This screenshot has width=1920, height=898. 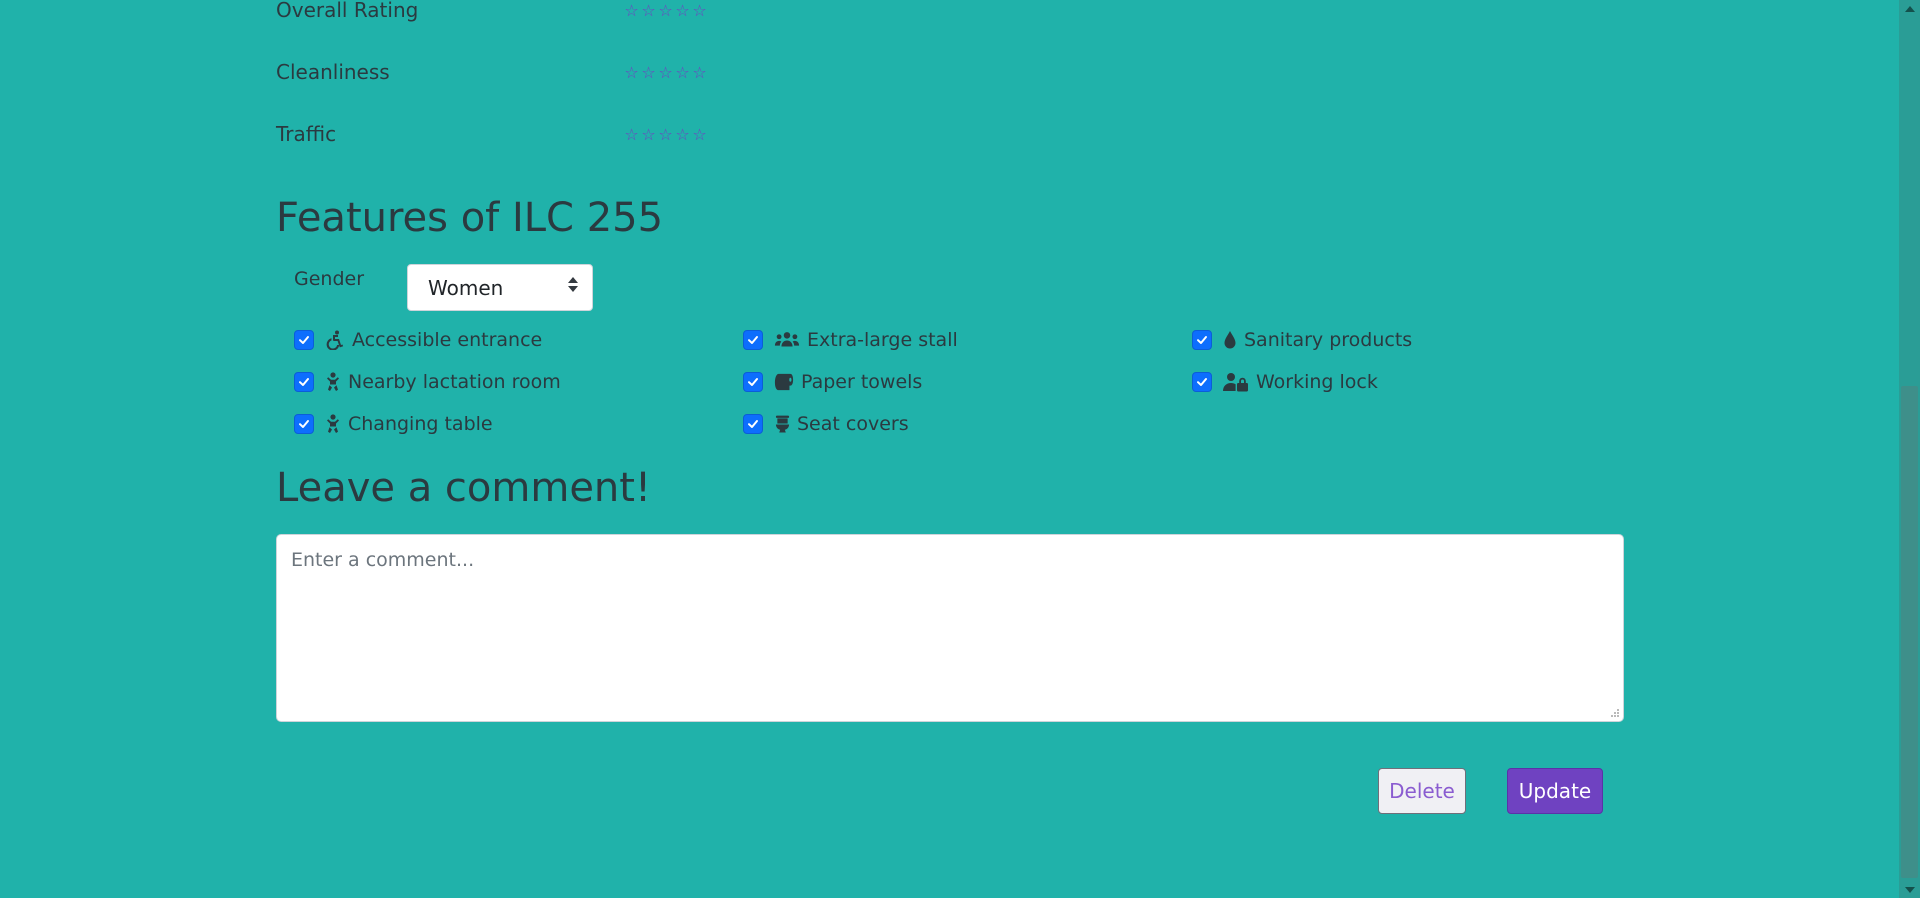 I want to click on scroll-thumb, so click(x=1909, y=632).